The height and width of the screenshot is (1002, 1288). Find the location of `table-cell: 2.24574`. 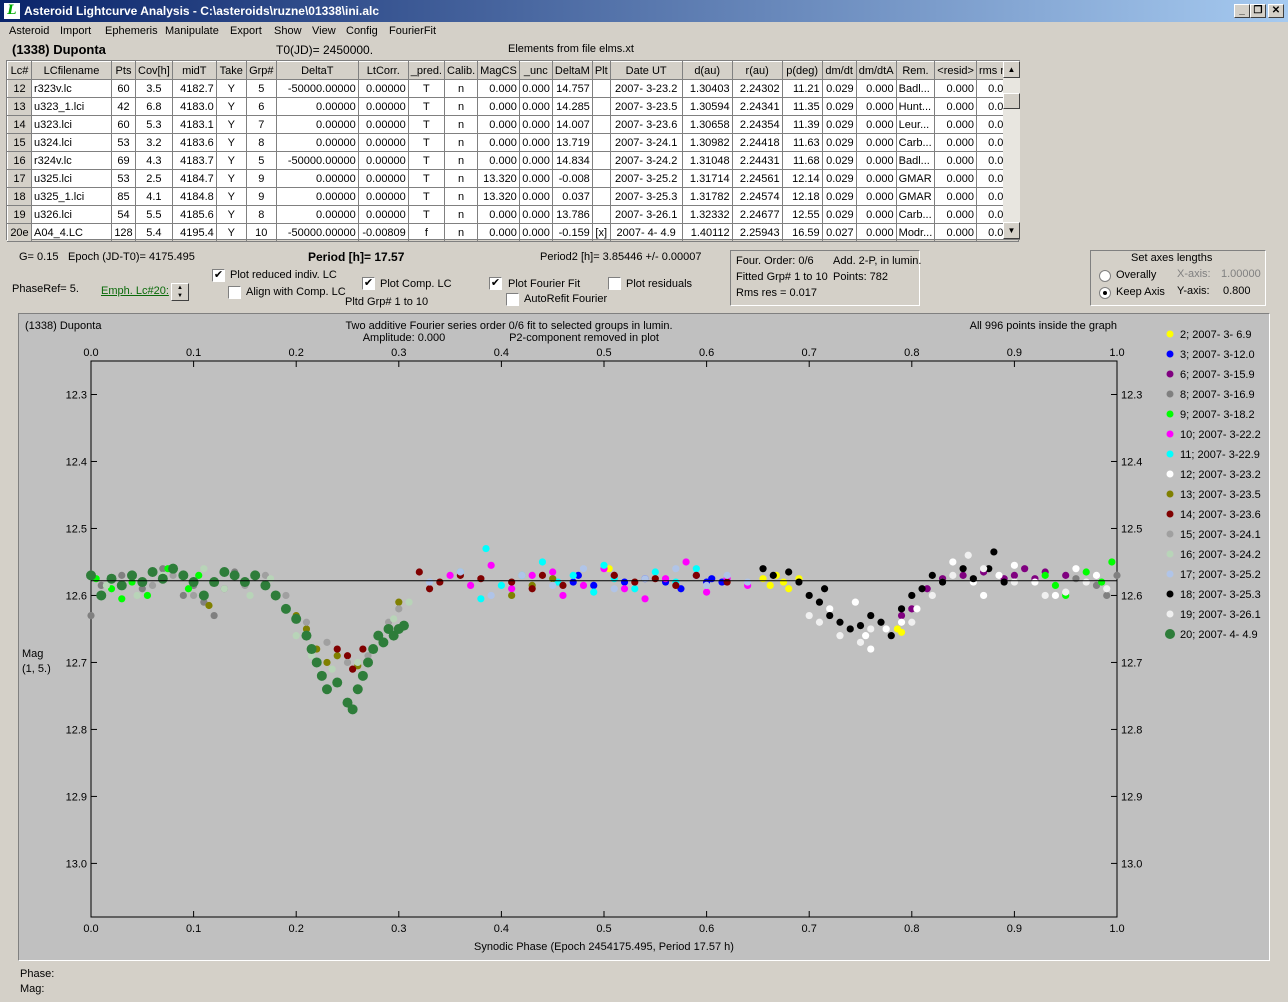

table-cell: 2.24574 is located at coordinates (757, 196).